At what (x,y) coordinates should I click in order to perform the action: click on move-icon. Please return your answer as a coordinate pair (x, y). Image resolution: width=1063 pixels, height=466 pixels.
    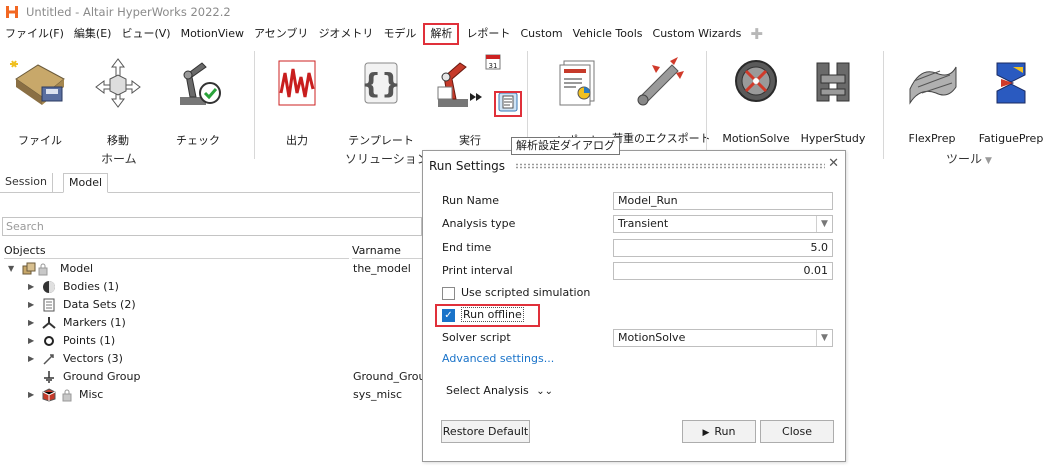
    Looking at the image, I should click on (118, 83).